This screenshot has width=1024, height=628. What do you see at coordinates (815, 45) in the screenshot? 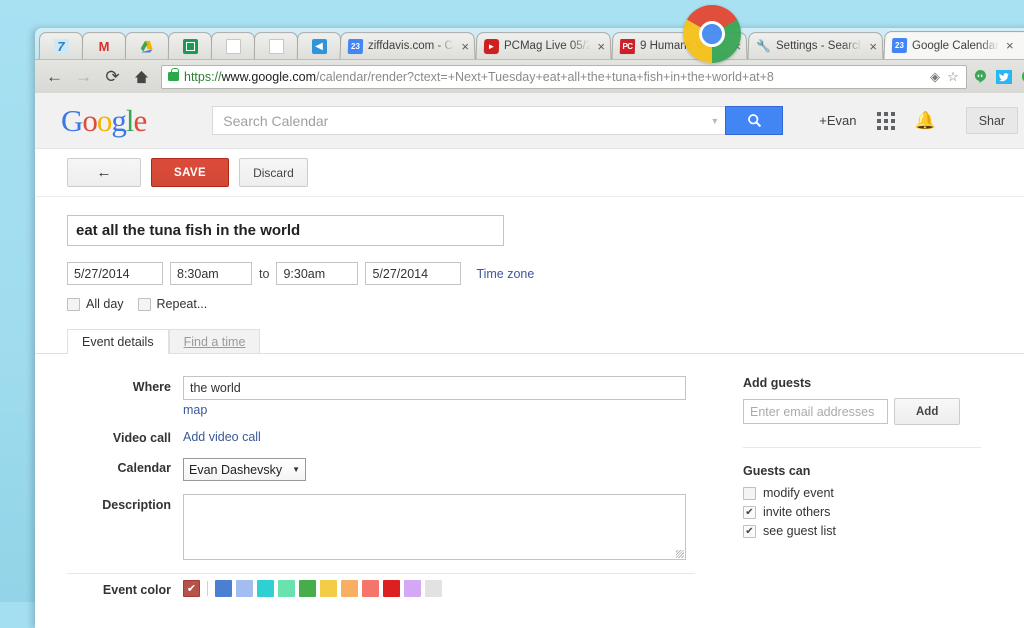
I see `browser-tab-settings: 🔧 Settings - Search ×` at bounding box center [815, 45].